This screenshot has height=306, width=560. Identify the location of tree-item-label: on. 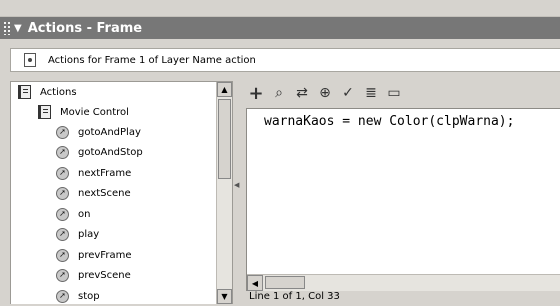
(84, 214).